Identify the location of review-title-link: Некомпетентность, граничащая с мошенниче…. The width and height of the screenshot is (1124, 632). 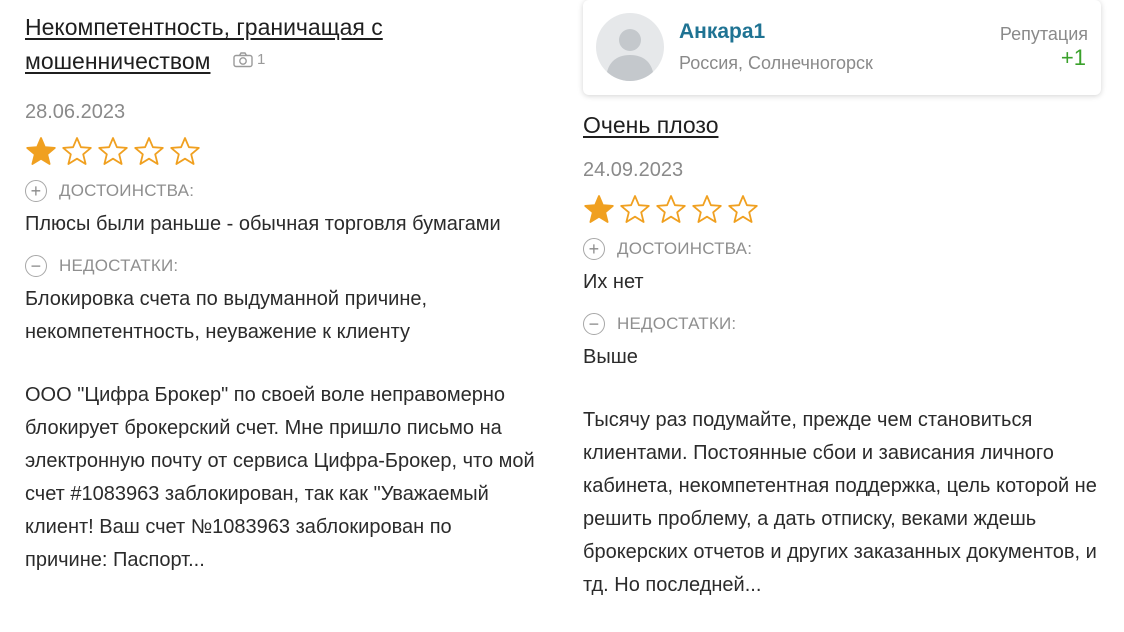
(204, 44).